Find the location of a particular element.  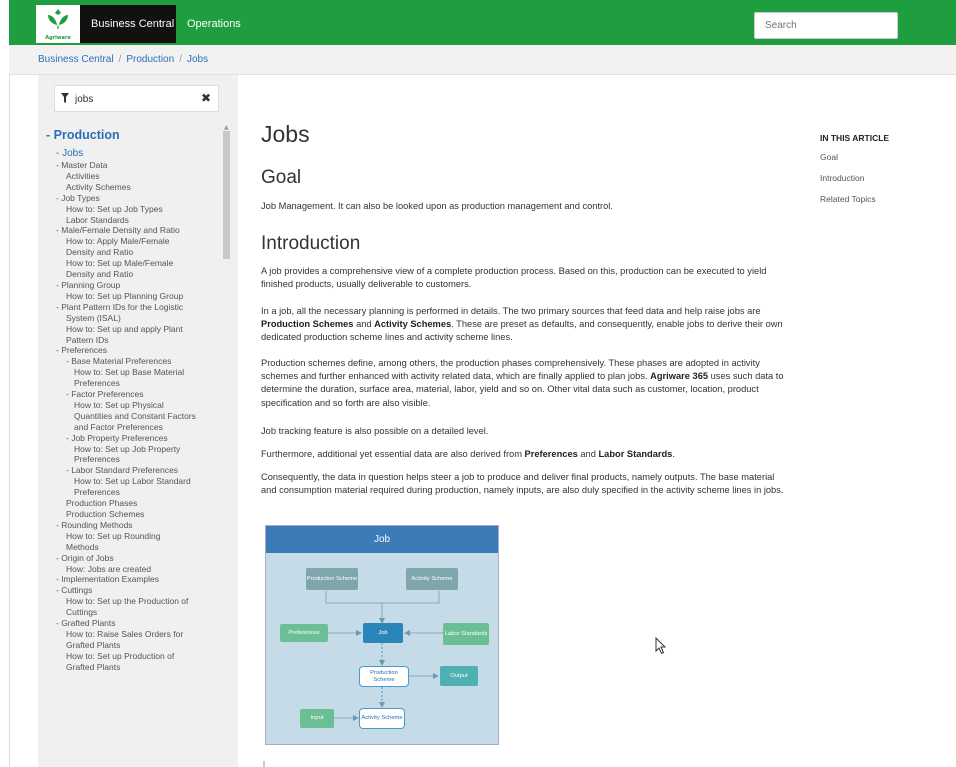

toc-item: How: Jobs are created is located at coordinates (136, 569).